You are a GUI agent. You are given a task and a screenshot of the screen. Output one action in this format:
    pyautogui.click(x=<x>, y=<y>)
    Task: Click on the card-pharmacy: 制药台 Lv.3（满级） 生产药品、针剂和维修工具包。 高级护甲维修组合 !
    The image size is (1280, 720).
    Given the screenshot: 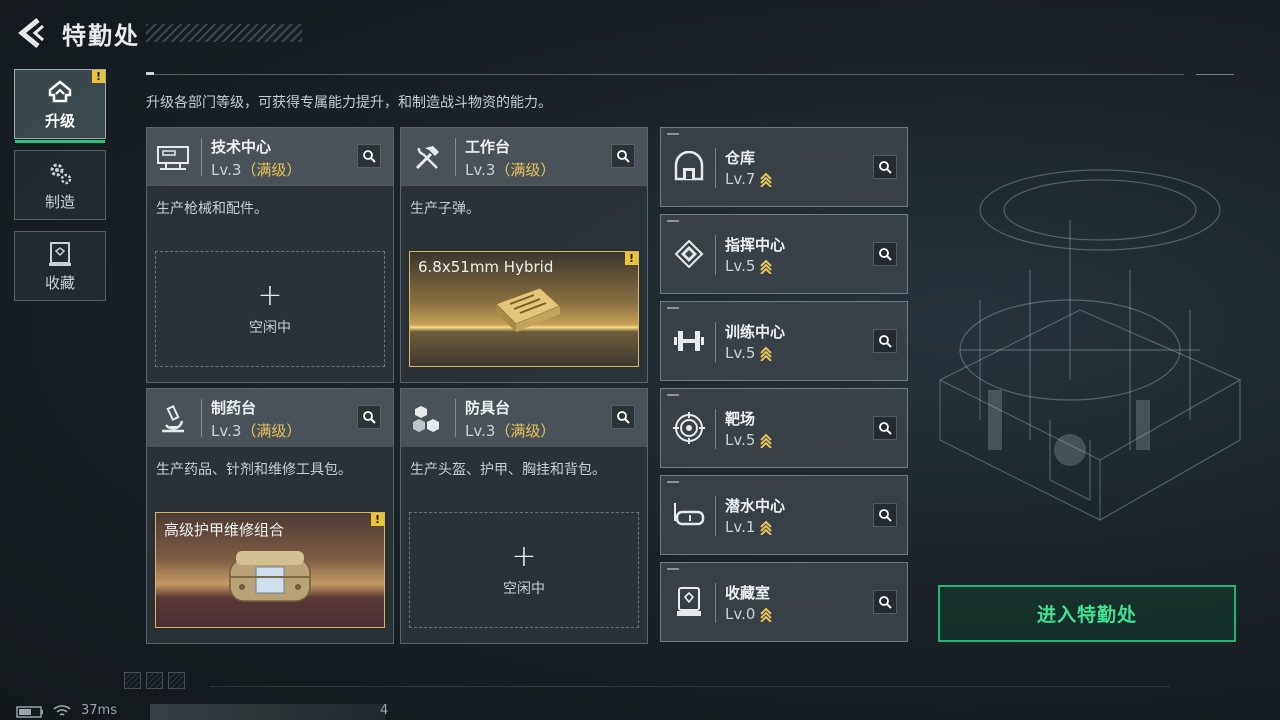 What is the action you would take?
    pyautogui.click(x=270, y=516)
    